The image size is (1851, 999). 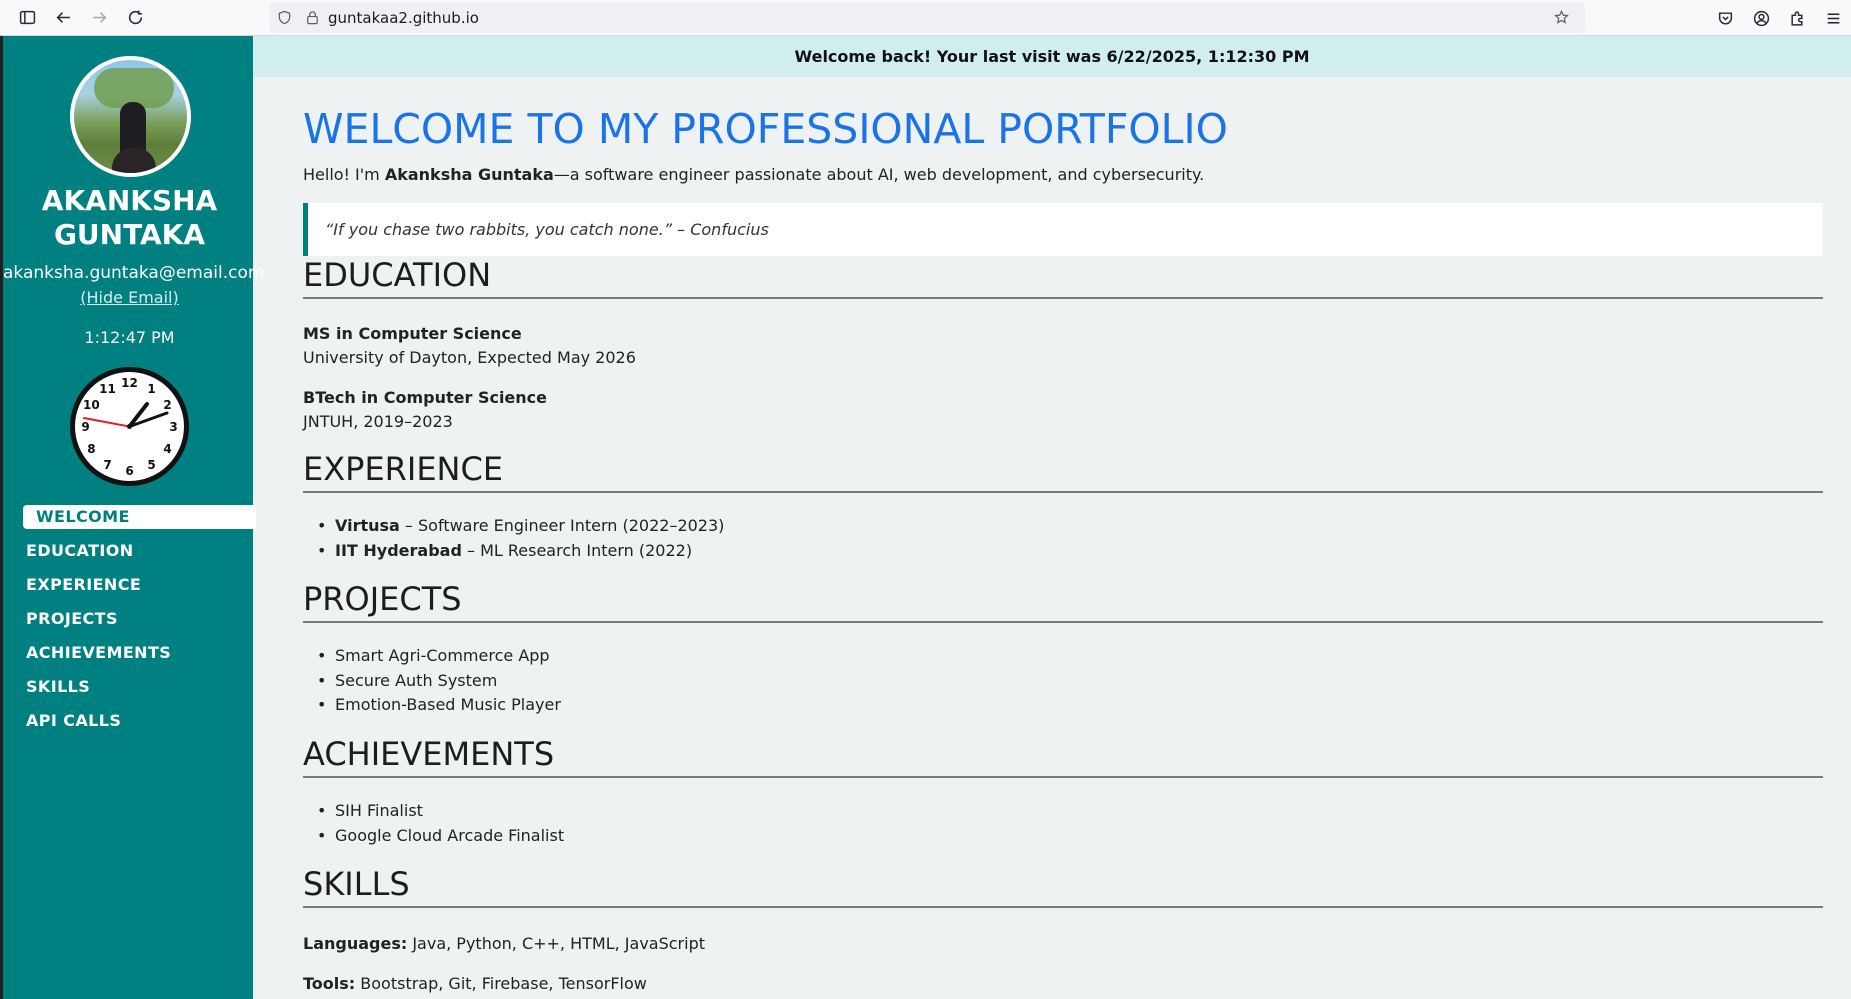 What do you see at coordinates (99, 18) in the screenshot?
I see `forward-icon` at bounding box center [99, 18].